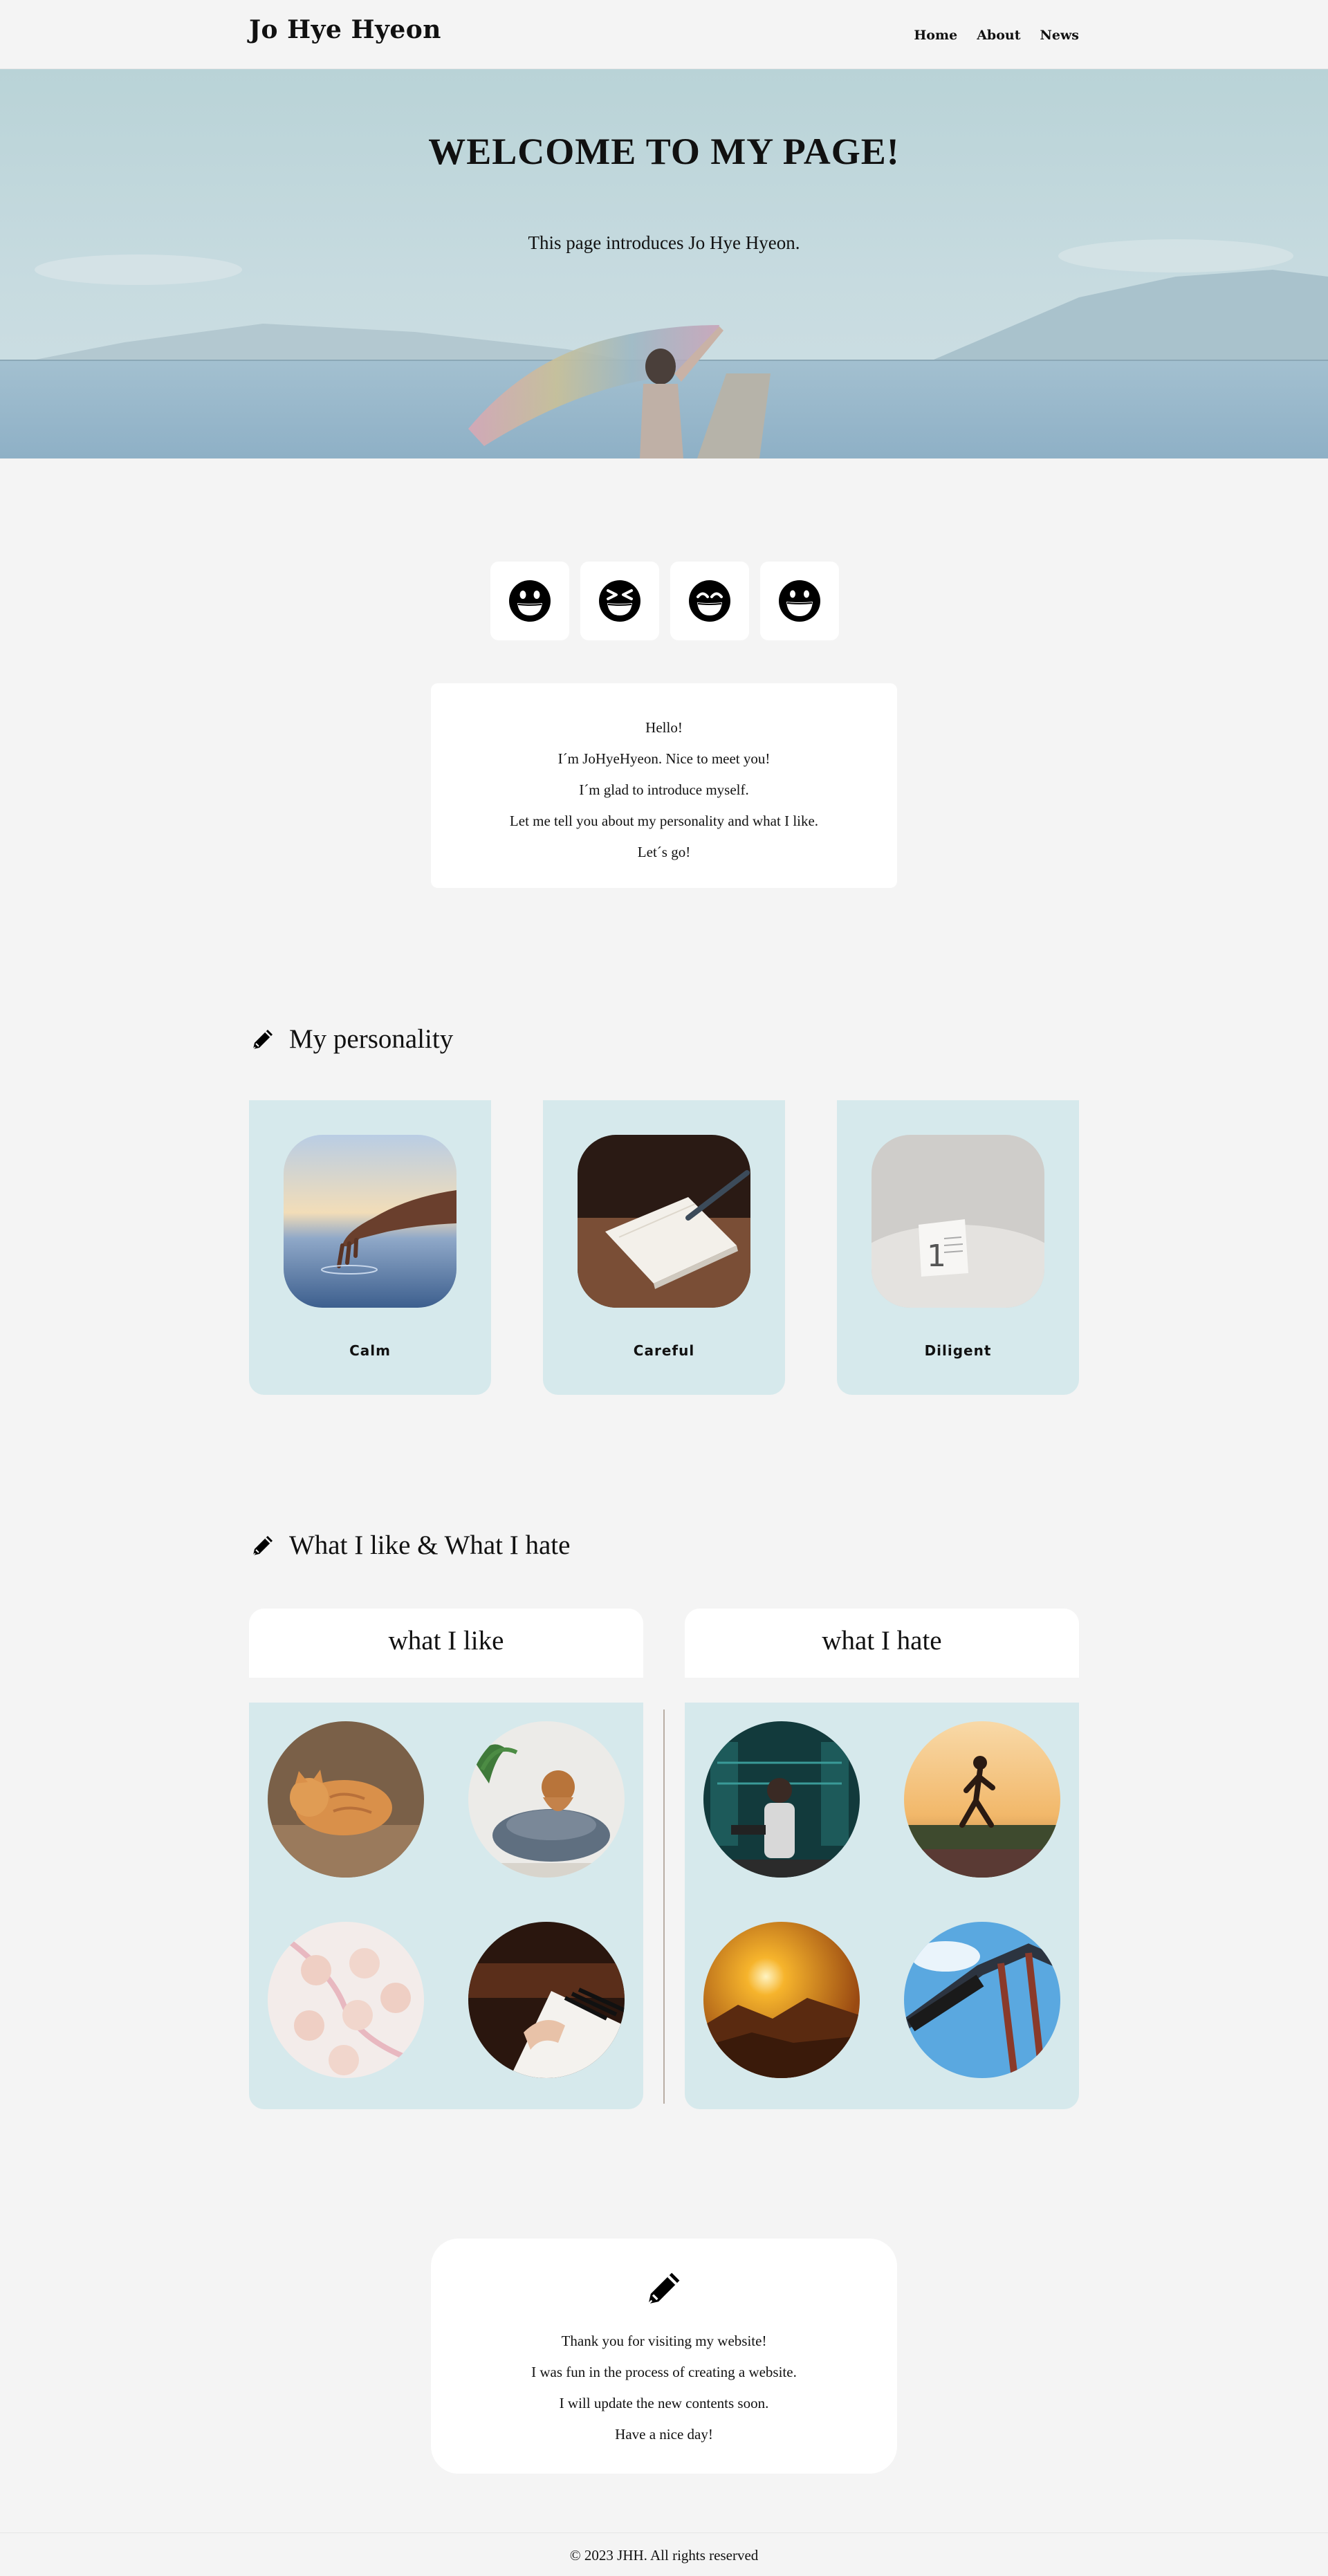 The width and height of the screenshot is (1328, 2576). Describe the element at coordinates (546, 2000) in the screenshot. I see `piano-photo` at that location.